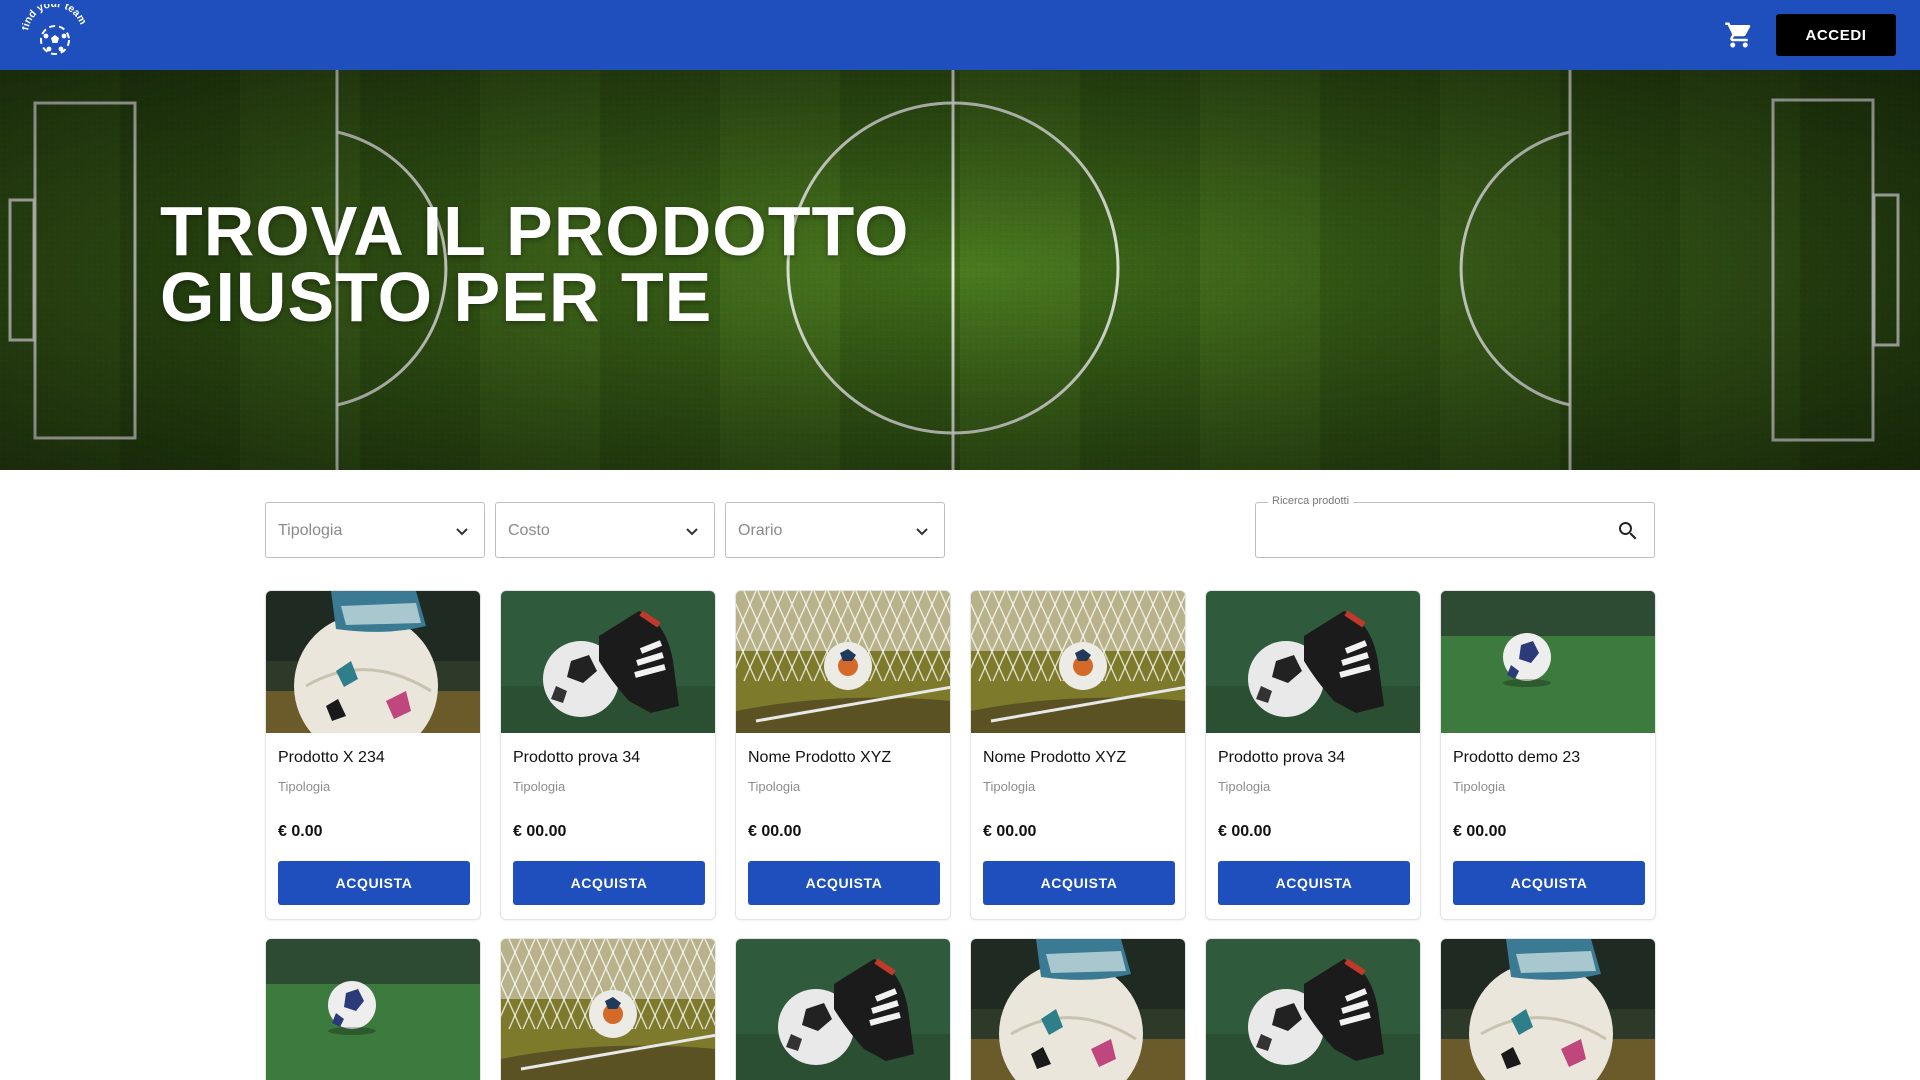 This screenshot has height=1080, width=1920. I want to click on login-button: ACCEDI, so click(1836, 35).